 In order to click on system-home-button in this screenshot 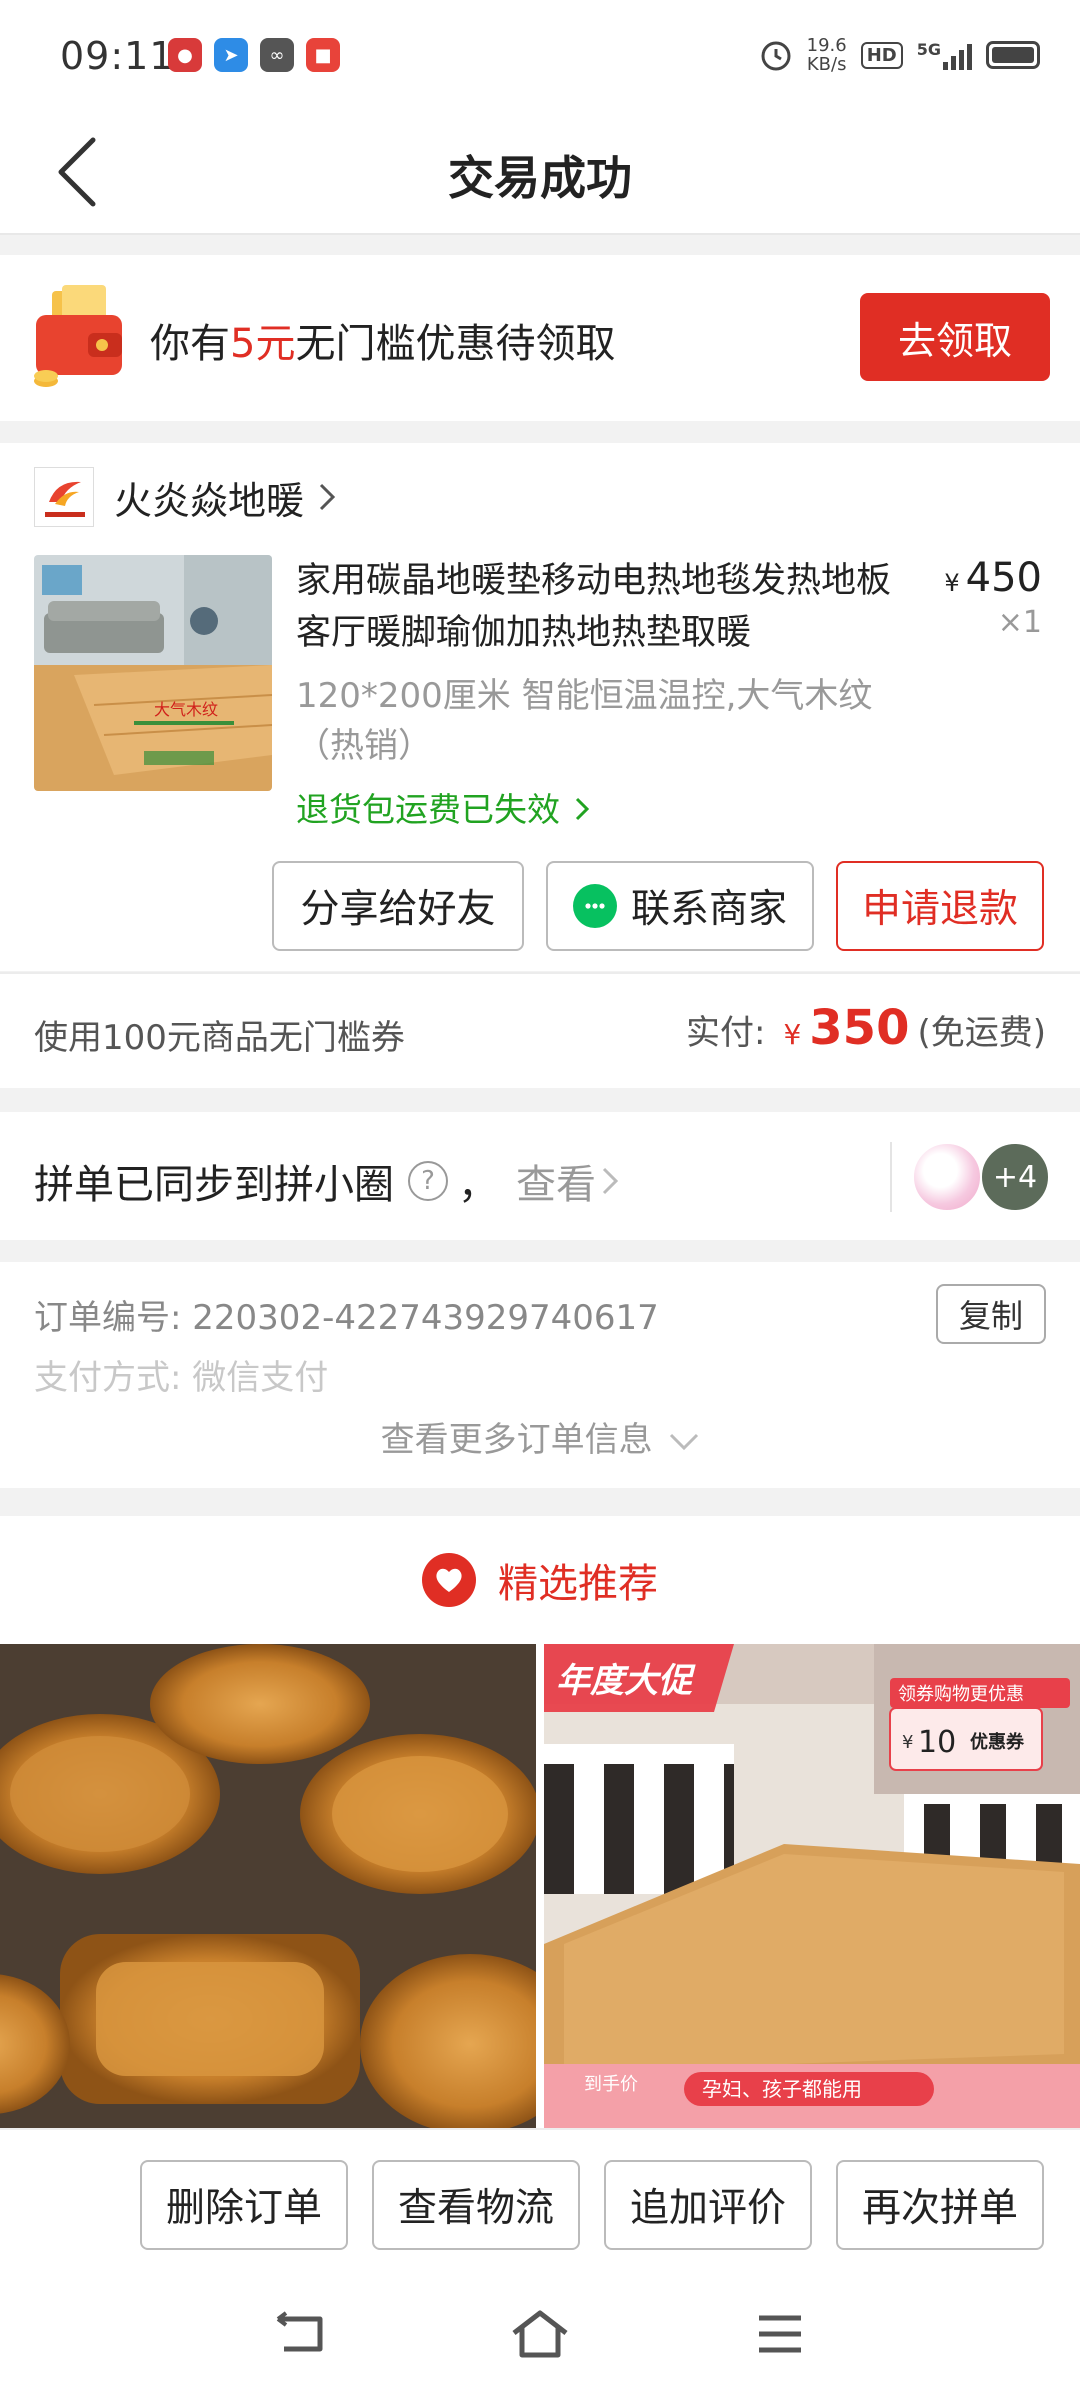, I will do `click(540, 2334)`.